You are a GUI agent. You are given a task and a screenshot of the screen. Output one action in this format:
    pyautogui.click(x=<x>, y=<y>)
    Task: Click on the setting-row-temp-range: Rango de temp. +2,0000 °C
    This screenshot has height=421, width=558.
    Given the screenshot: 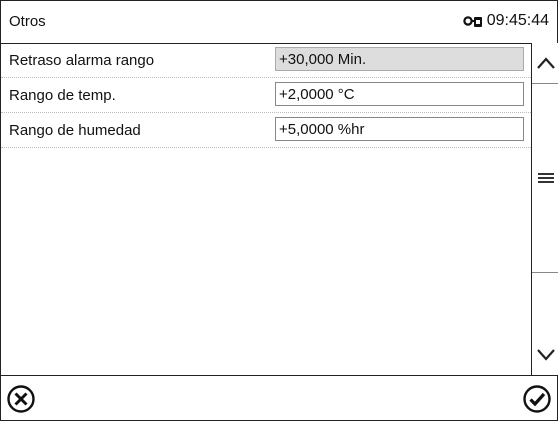 What is the action you would take?
    pyautogui.click(x=266, y=95)
    